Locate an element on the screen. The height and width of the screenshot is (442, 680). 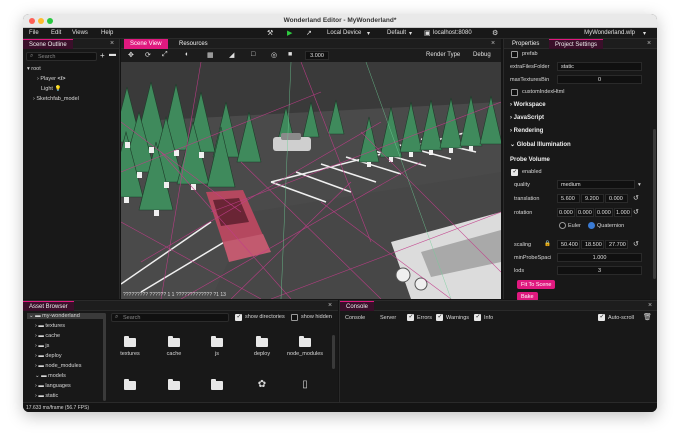
min-probe-spacing-input: 1.000 is located at coordinates (599, 257).